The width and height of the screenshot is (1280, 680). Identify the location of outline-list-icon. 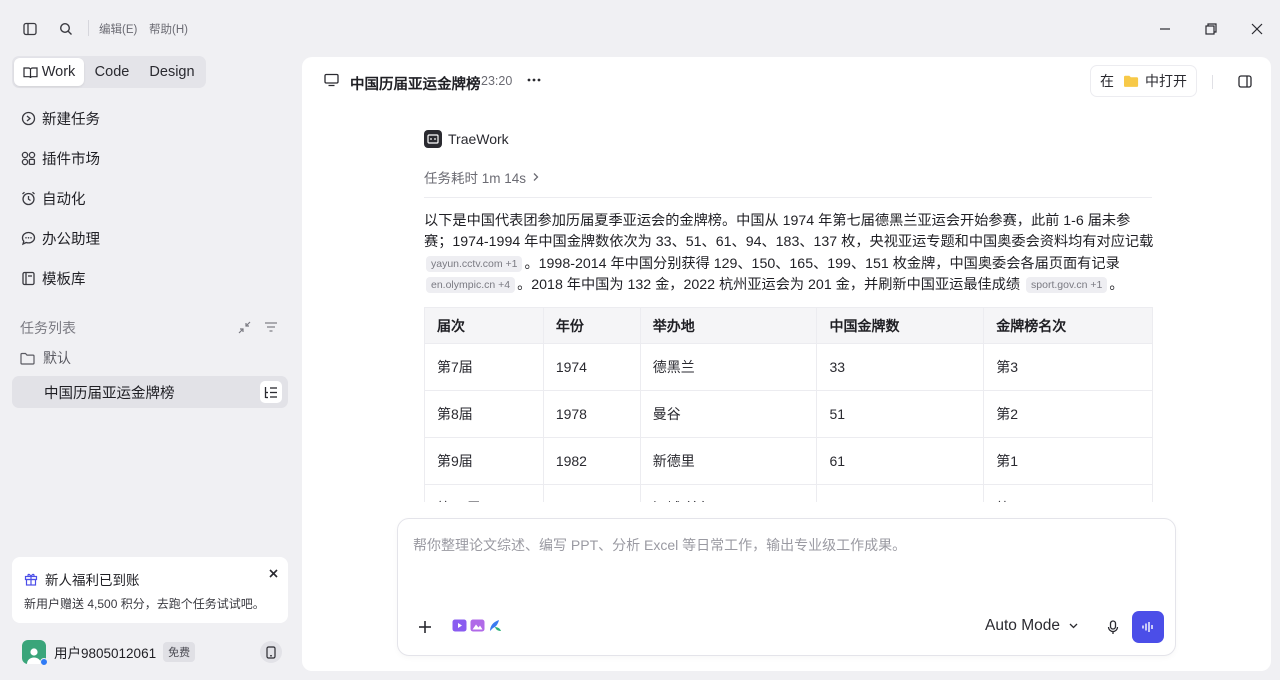
(270, 392).